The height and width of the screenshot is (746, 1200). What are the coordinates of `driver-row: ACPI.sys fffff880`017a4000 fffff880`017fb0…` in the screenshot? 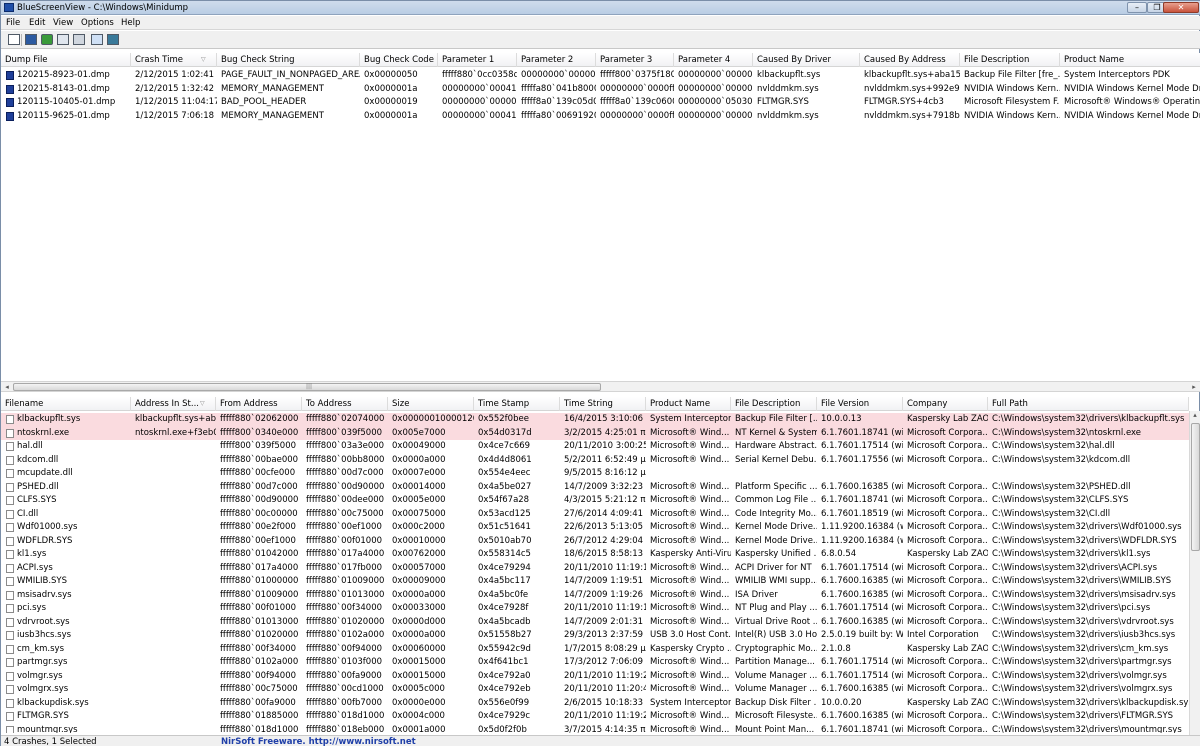 It's located at (595, 569).